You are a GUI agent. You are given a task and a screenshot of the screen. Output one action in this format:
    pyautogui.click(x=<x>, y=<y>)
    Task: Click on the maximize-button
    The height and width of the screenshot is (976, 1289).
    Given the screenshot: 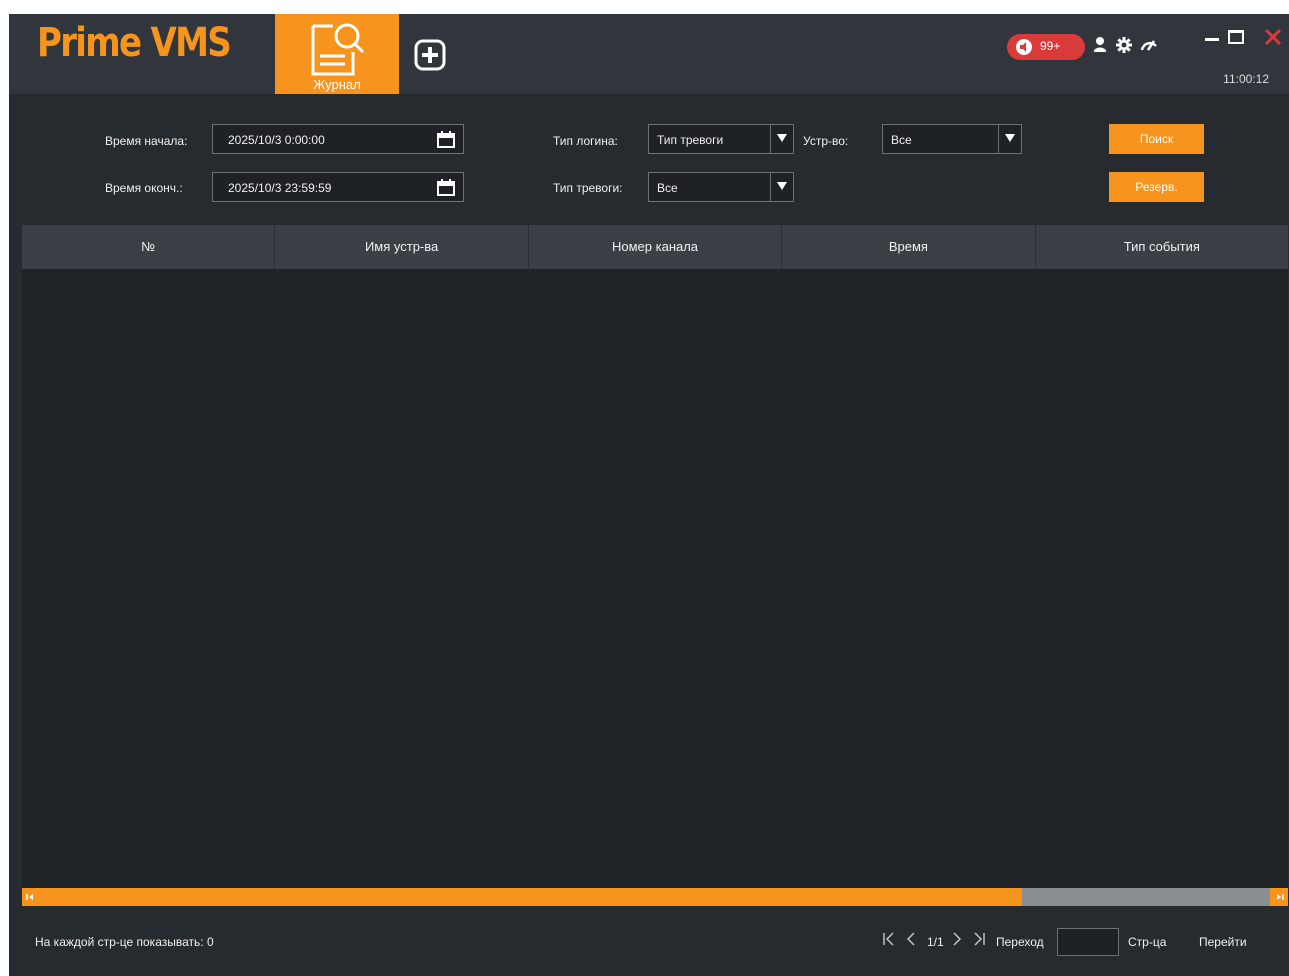 What is the action you would take?
    pyautogui.click(x=1236, y=37)
    